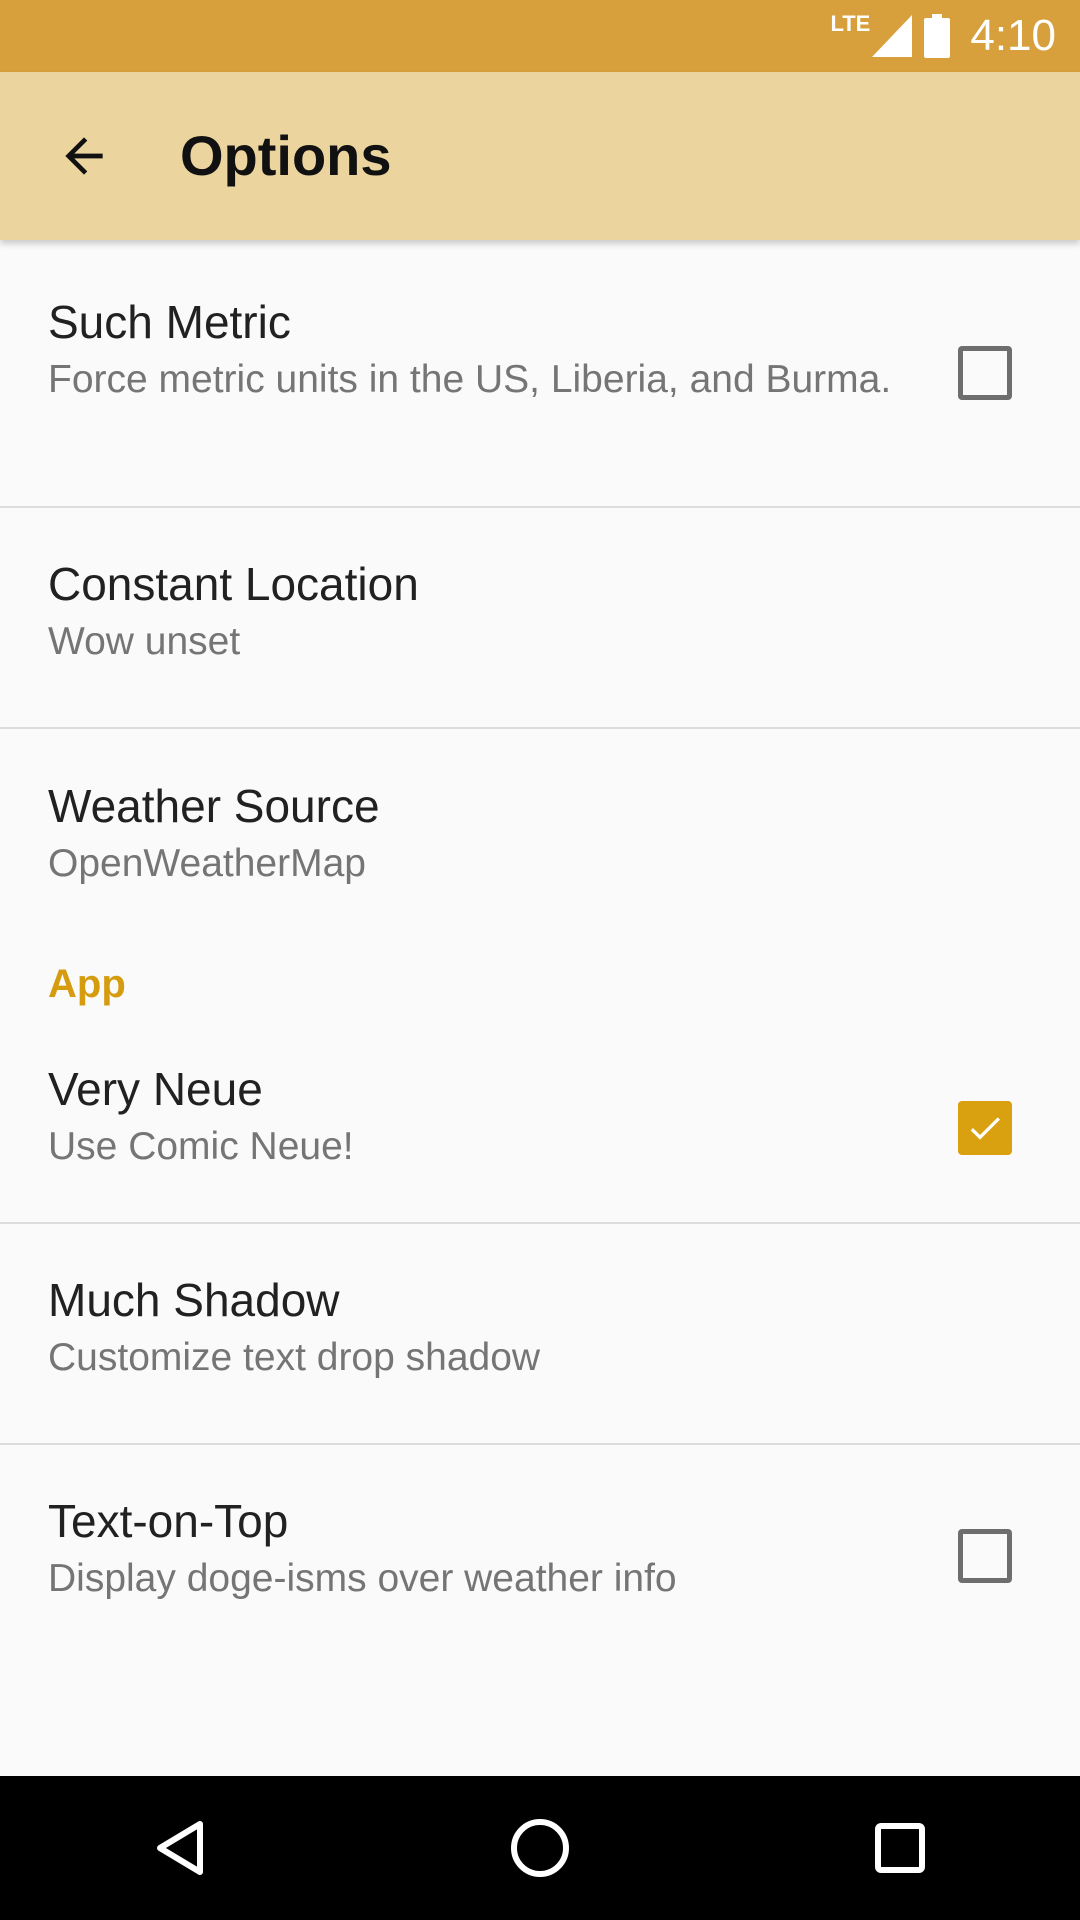 Image resolution: width=1080 pixels, height=1920 pixels. Describe the element at coordinates (87, 984) in the screenshot. I see `category-header-app: App` at that location.